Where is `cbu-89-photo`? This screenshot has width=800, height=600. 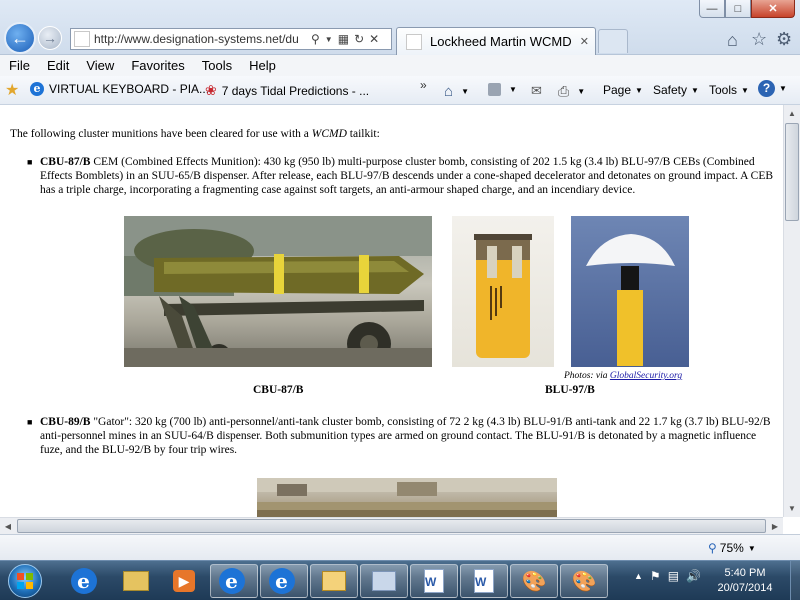
cbu-89-photo is located at coordinates (407, 497).